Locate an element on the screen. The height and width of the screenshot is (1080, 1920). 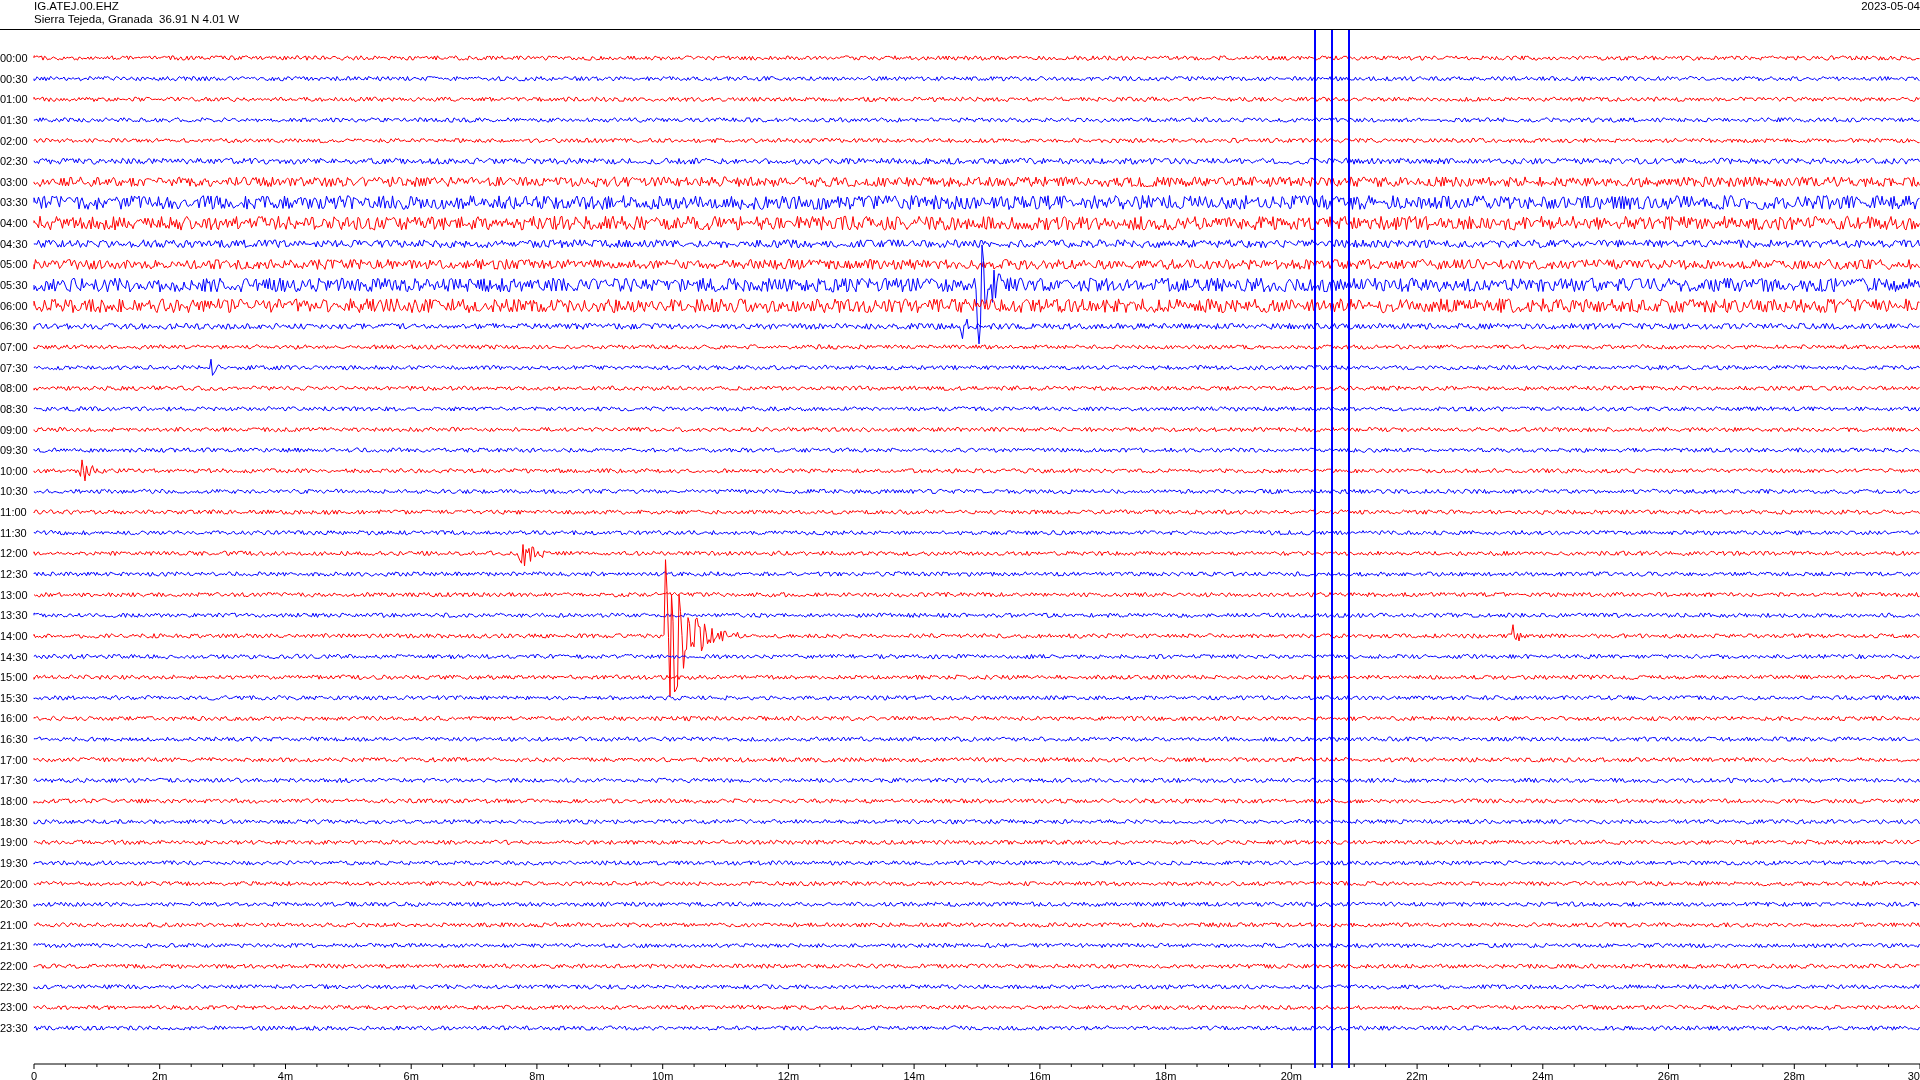
axis-tick-label: 16m is located at coordinates (1040, 1075).